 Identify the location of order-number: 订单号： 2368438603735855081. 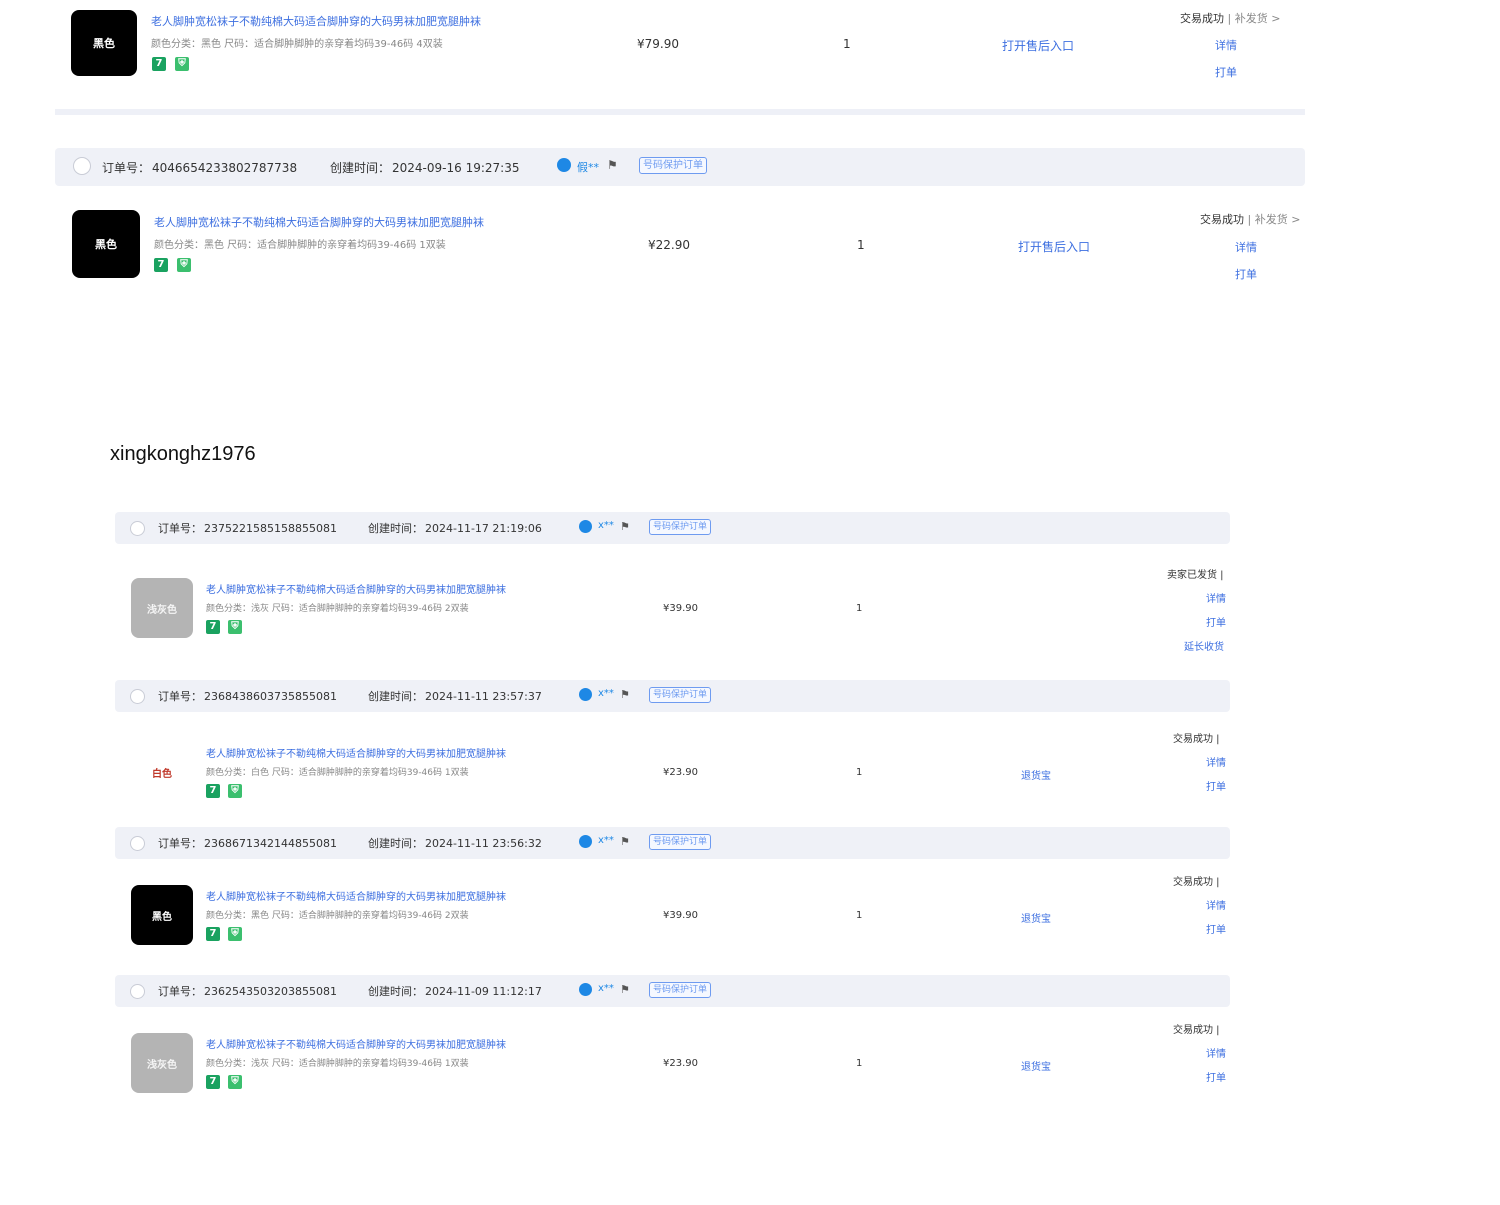
(247, 696).